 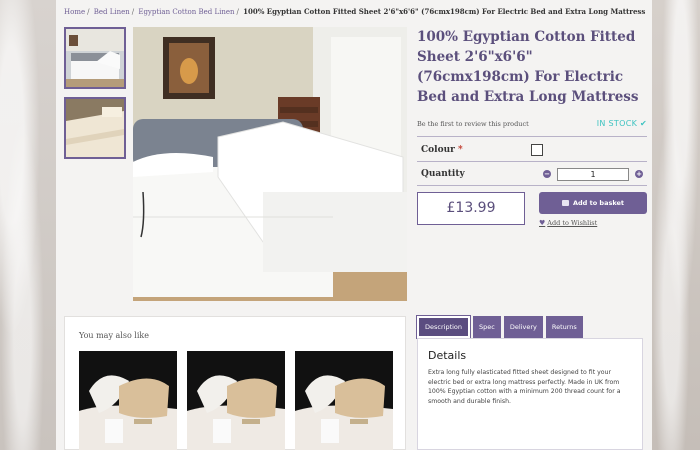 I want to click on quantity-label: Quantity, so click(x=443, y=174).